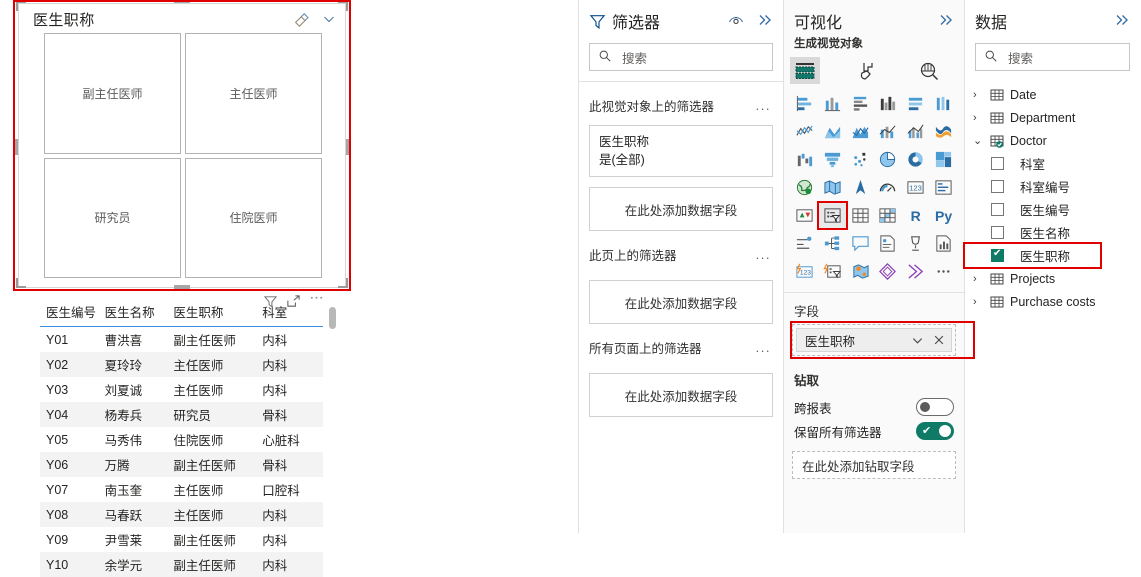 The image size is (1141, 577). I want to click on table-row: Y01 曹洪喜 副主任医师 内科, so click(181, 340).